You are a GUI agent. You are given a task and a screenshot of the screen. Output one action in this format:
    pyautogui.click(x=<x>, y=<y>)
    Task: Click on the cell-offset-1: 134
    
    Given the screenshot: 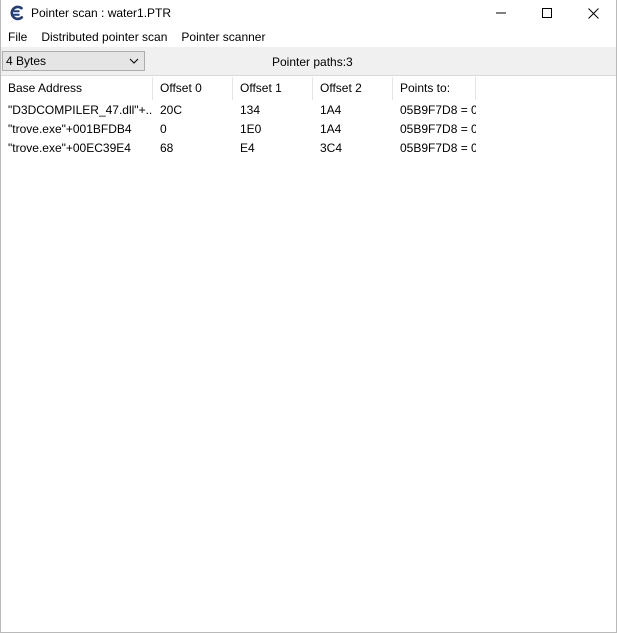 What is the action you would take?
    pyautogui.click(x=250, y=110)
    